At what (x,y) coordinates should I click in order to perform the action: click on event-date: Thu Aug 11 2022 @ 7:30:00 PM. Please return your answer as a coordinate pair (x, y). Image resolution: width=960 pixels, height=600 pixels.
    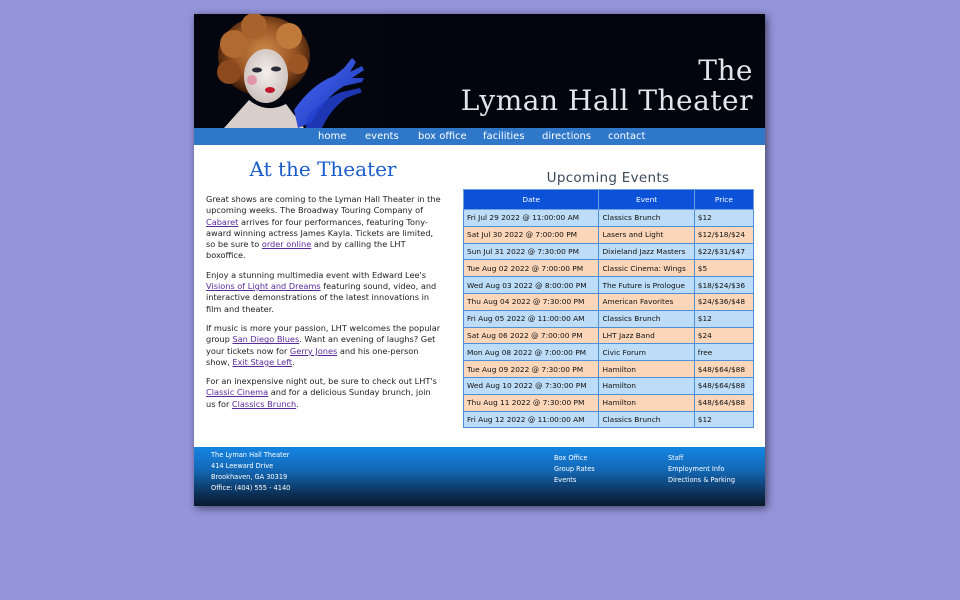
    Looking at the image, I should click on (531, 402).